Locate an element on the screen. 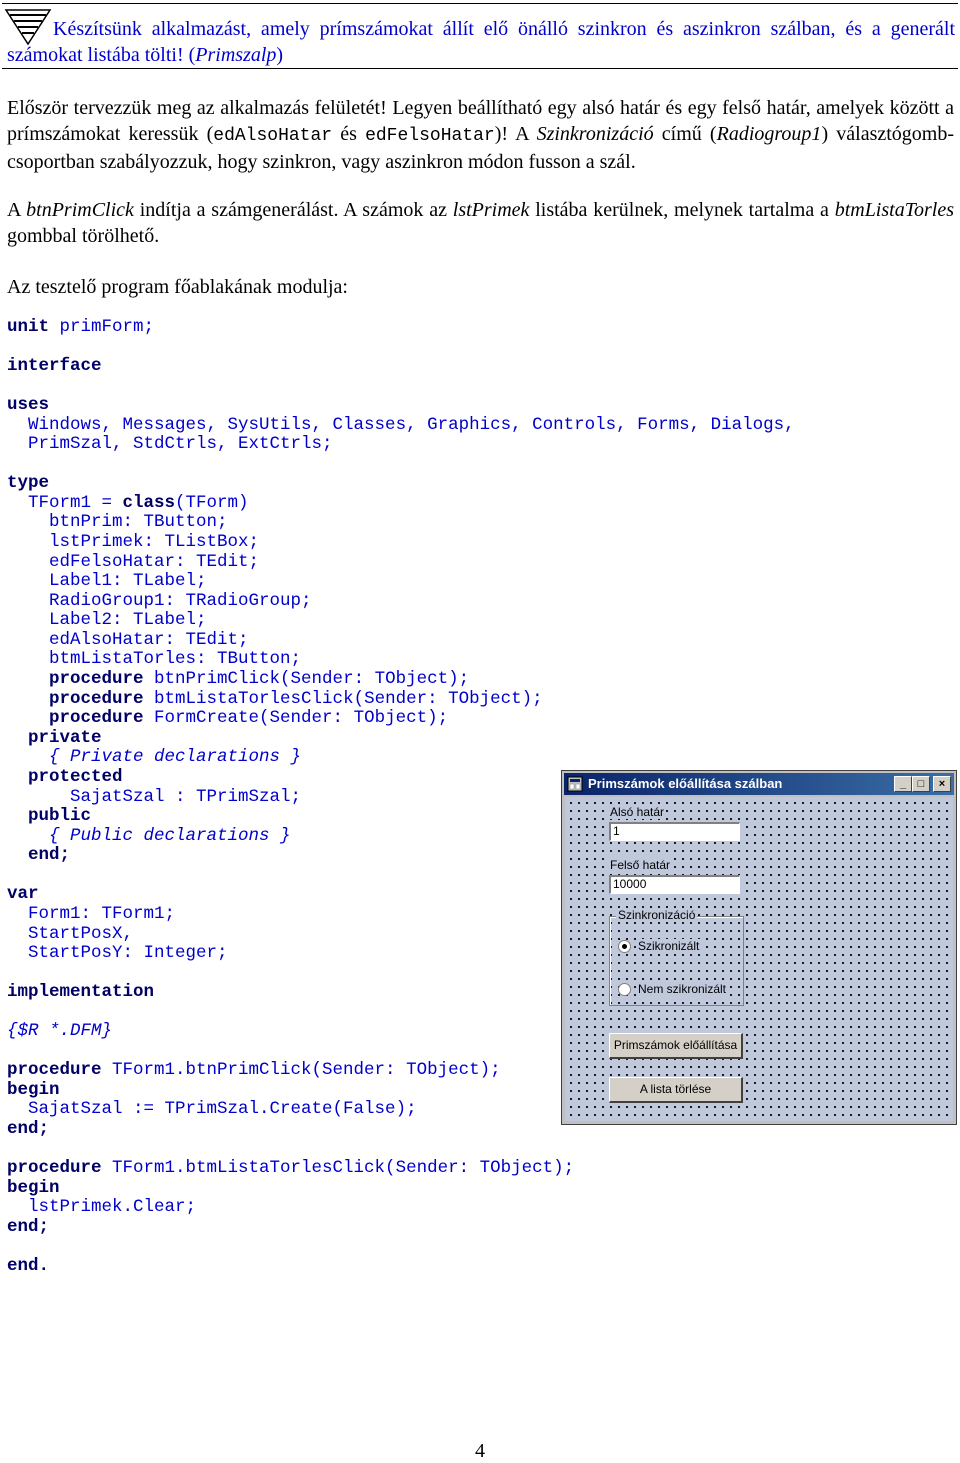 The image size is (960, 1463). radiogroup-caption: Szinkronizáció is located at coordinates (657, 915).